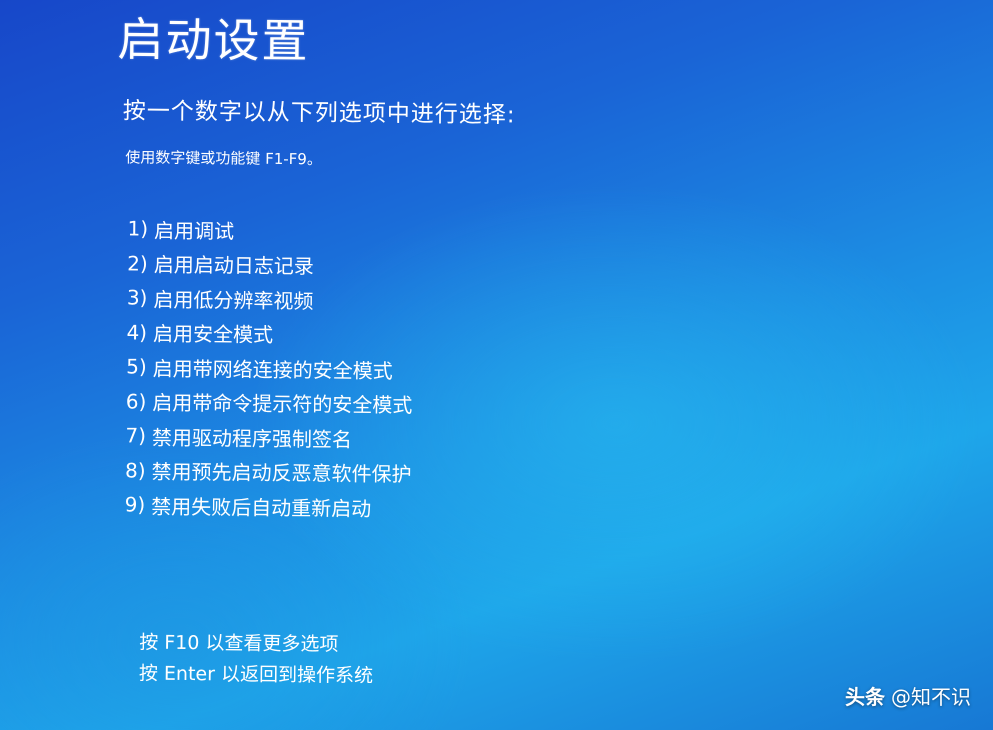 Image resolution: width=993 pixels, height=730 pixels. Describe the element at coordinates (137, 297) in the screenshot. I see `option-number: 3)` at that location.